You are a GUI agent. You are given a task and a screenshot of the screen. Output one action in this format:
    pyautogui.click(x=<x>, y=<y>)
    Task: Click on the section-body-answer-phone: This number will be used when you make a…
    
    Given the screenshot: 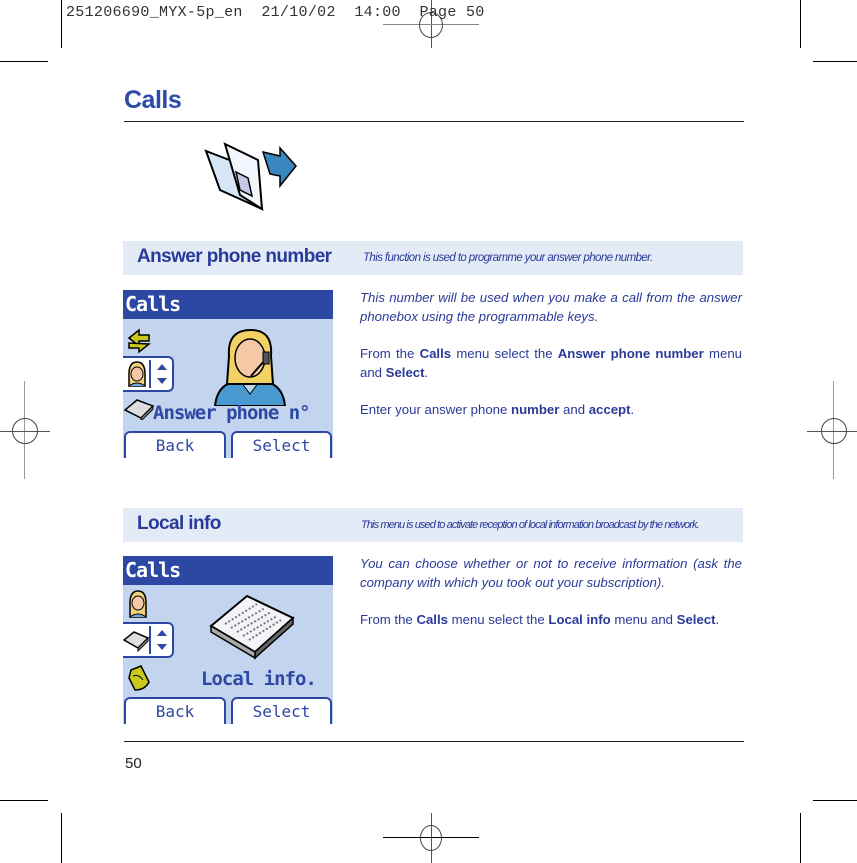 What is the action you would take?
    pyautogui.click(x=551, y=364)
    